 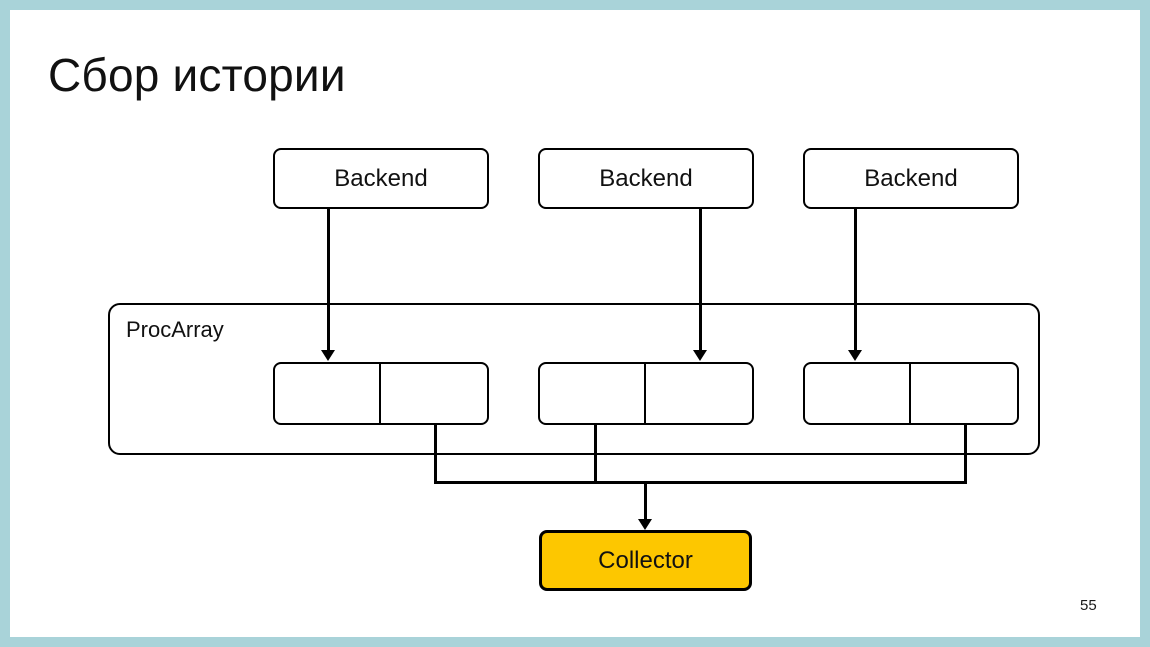 I want to click on arrowhead-bus-to-collector, so click(x=645, y=524).